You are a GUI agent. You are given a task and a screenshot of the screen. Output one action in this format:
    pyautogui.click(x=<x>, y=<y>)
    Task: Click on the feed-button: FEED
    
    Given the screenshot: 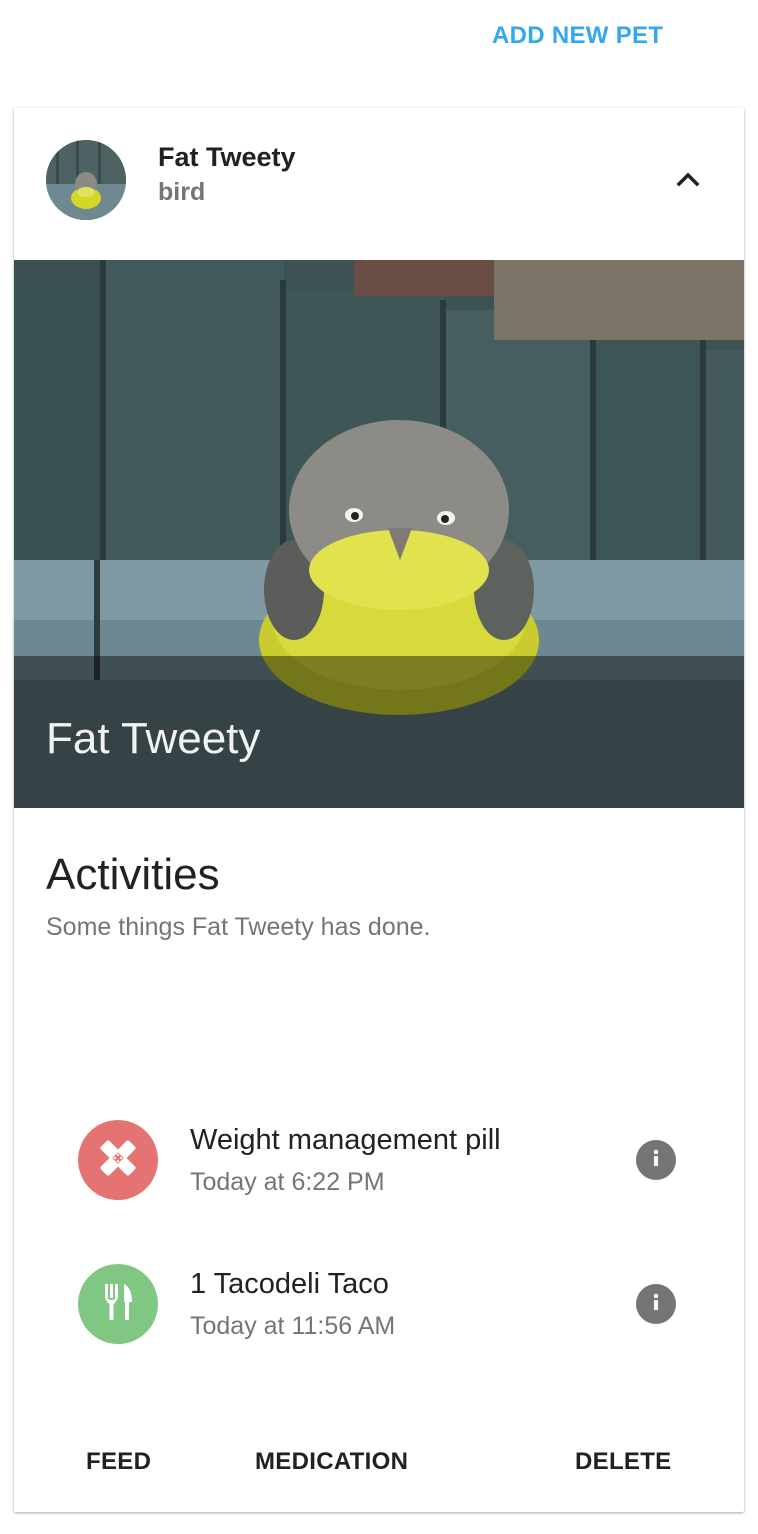 What is the action you would take?
    pyautogui.click(x=118, y=1462)
    